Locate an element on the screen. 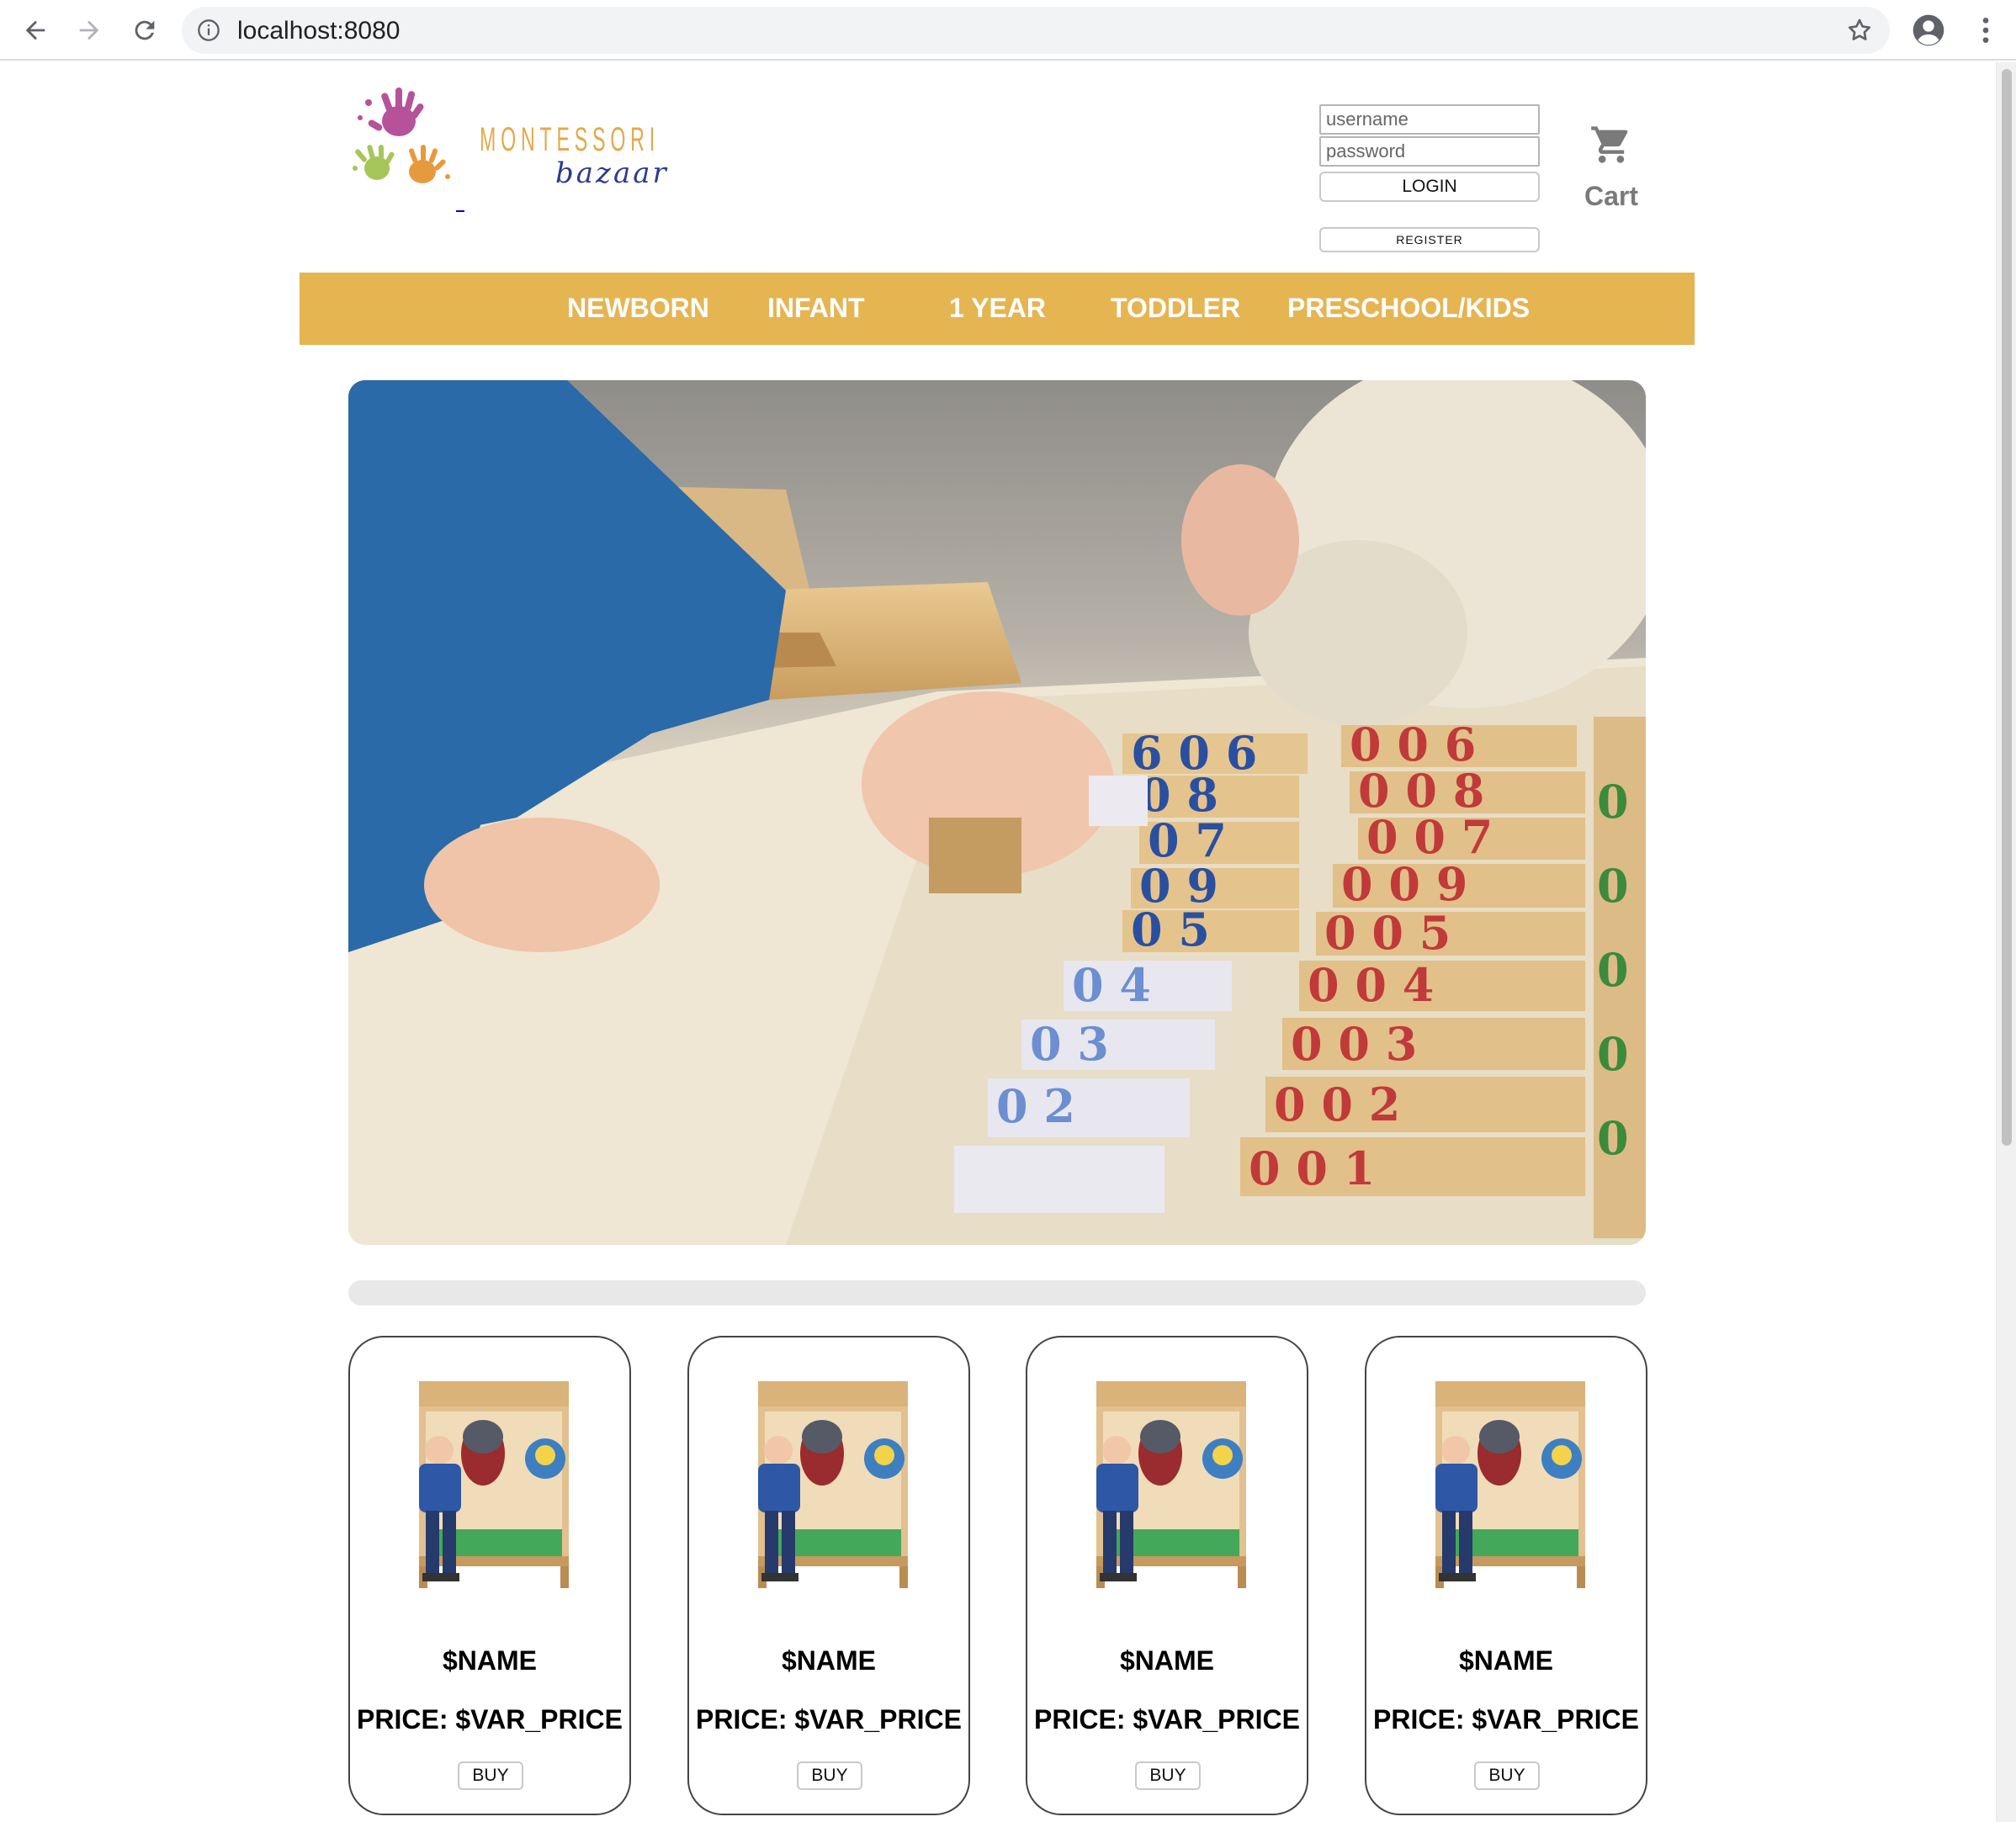  profile-icon is located at coordinates (1928, 30).